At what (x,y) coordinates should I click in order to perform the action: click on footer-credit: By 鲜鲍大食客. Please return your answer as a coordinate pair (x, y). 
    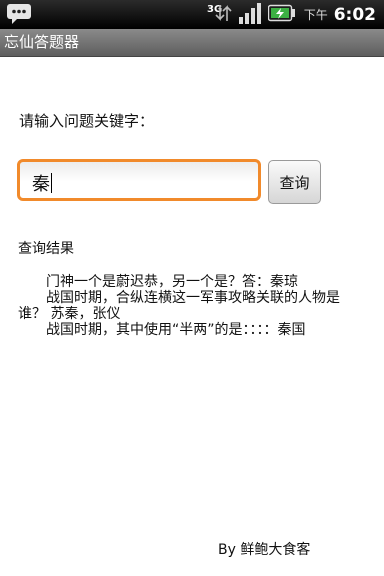
    Looking at the image, I should click on (264, 550).